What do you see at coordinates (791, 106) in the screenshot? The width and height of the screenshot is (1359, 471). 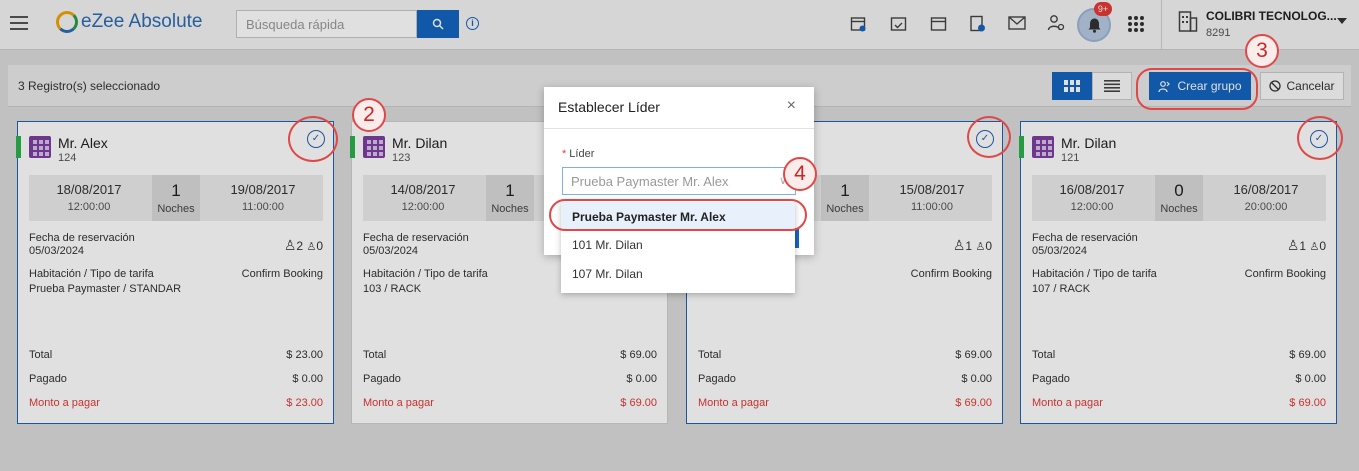 I see `close-icon: ×` at bounding box center [791, 106].